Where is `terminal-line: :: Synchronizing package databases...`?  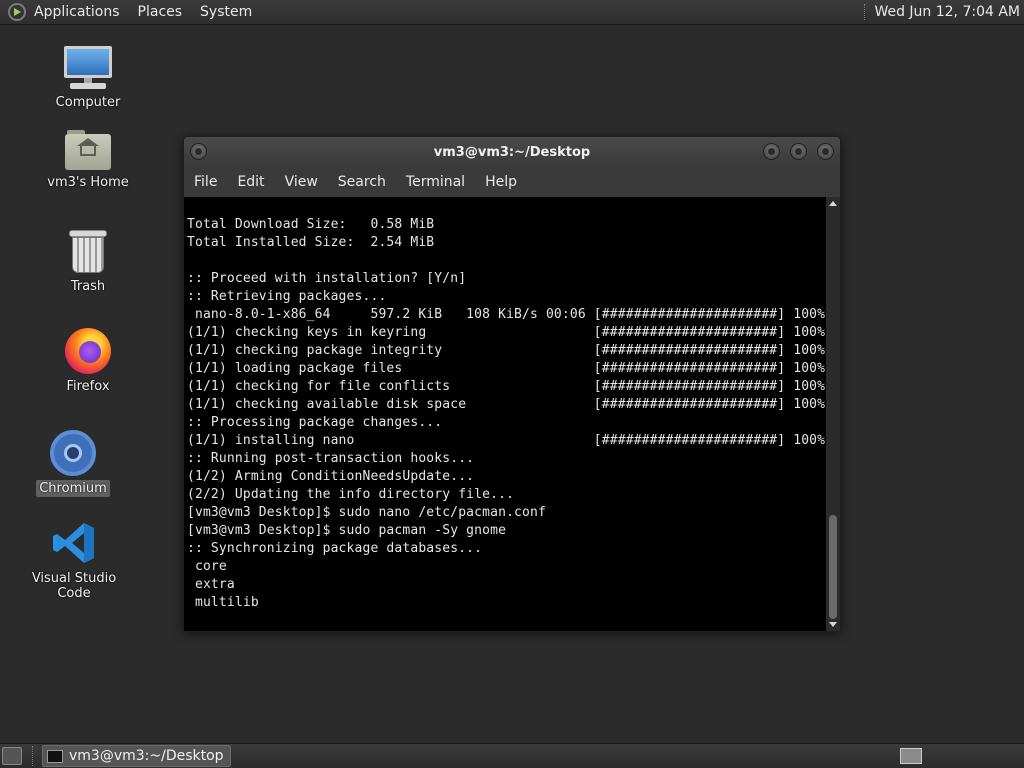 terminal-line: :: Synchronizing package databases... is located at coordinates (335, 548).